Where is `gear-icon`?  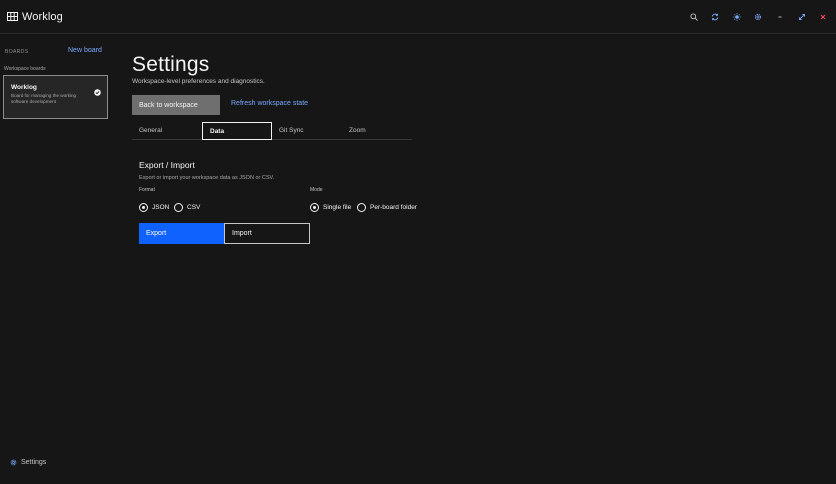 gear-icon is located at coordinates (13, 462).